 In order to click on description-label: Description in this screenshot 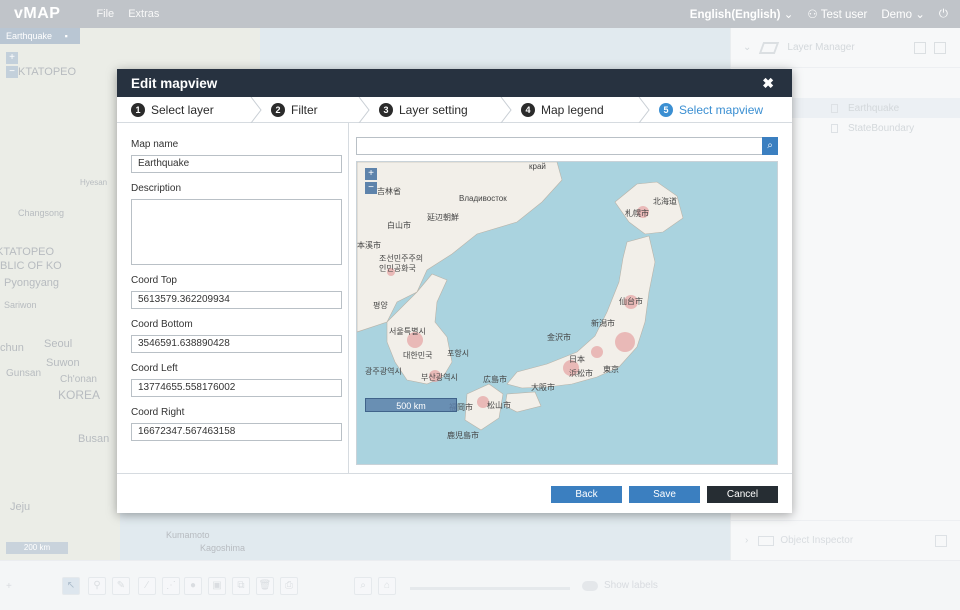, I will do `click(156, 188)`.